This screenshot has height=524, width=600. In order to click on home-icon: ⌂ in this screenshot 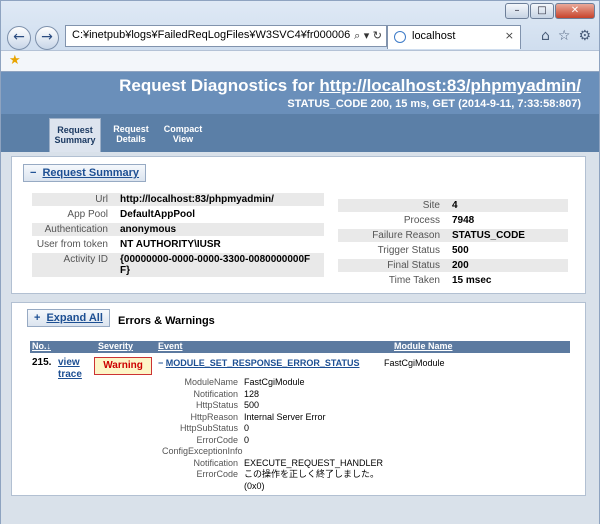, I will do `click(545, 36)`.